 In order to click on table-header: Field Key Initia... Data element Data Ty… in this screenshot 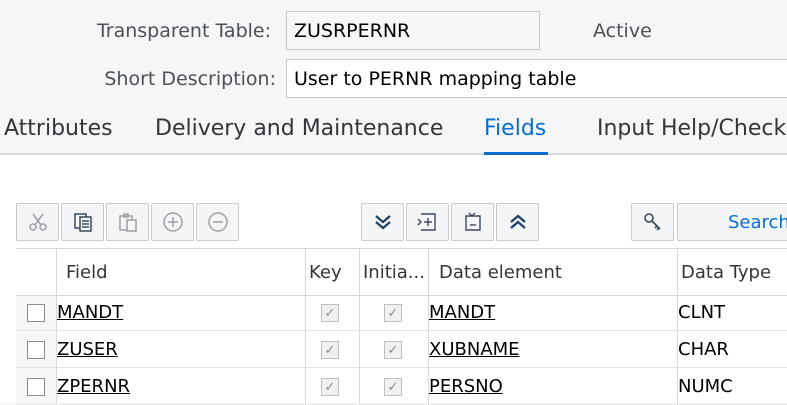, I will do `click(401, 272)`.